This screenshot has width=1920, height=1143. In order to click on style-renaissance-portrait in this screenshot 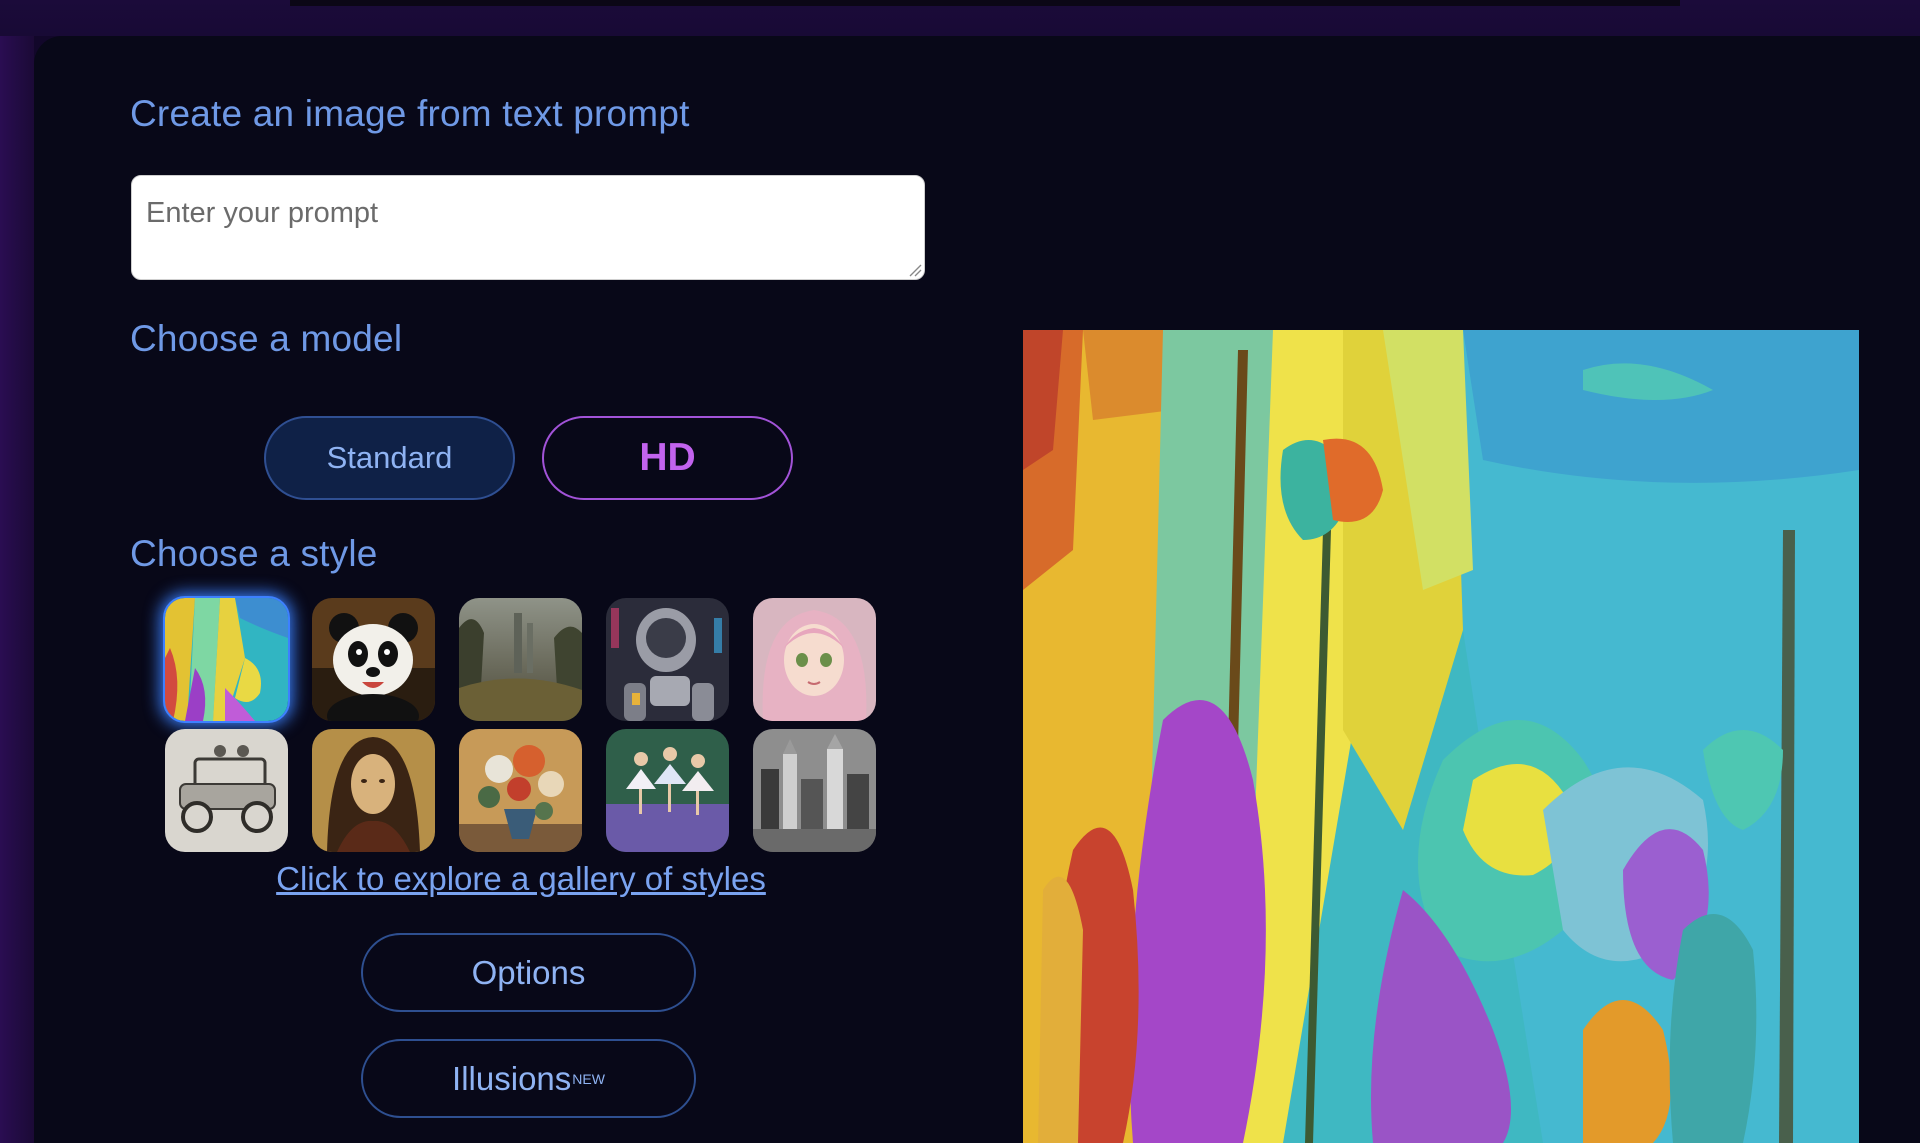, I will do `click(373, 790)`.